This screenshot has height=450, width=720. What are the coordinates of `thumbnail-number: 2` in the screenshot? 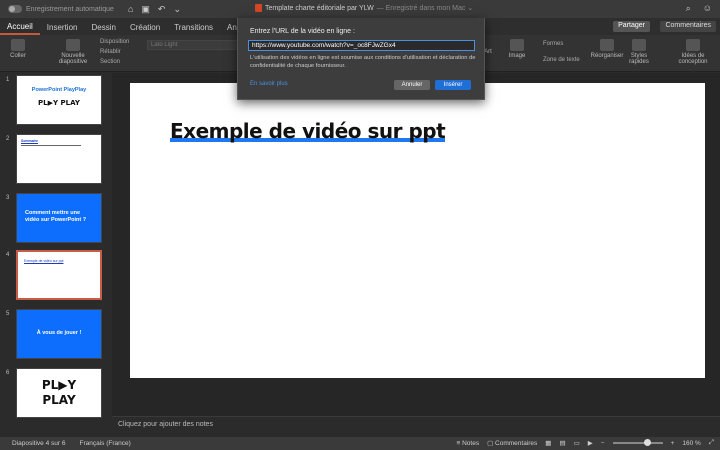 It's located at (8, 139).